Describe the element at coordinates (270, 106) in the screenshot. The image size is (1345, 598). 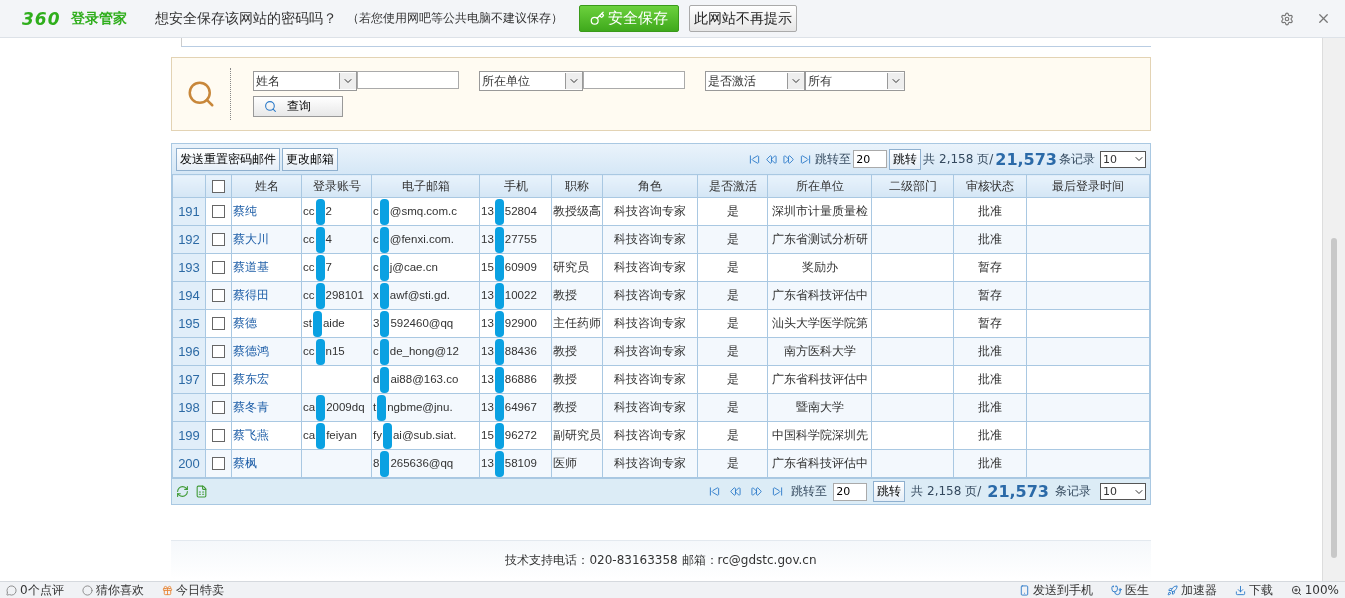
I see `search-icon` at that location.